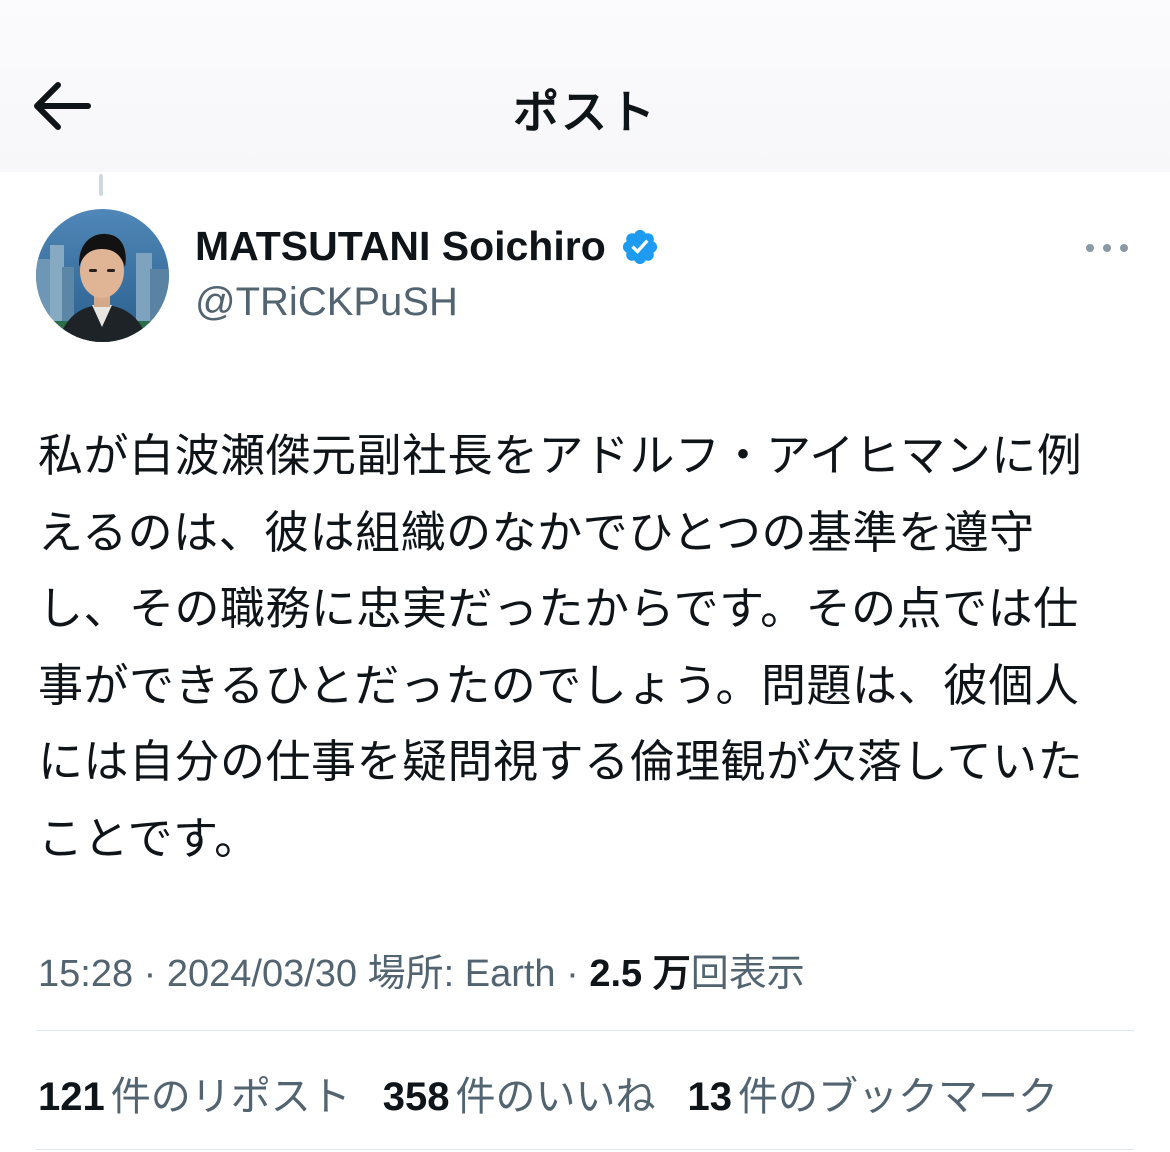 The height and width of the screenshot is (1152, 1170). What do you see at coordinates (149, 838) in the screenshot?
I see `post-text-line: ことです。` at bounding box center [149, 838].